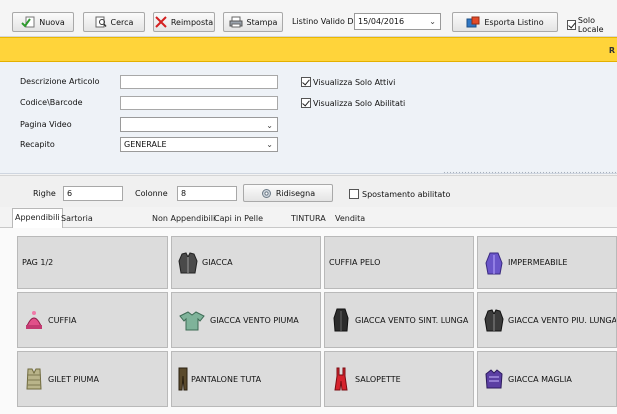 The width and height of the screenshot is (617, 414). I want to click on item-button: GIACCA VENTO SINT. LUNGA, so click(399, 320).